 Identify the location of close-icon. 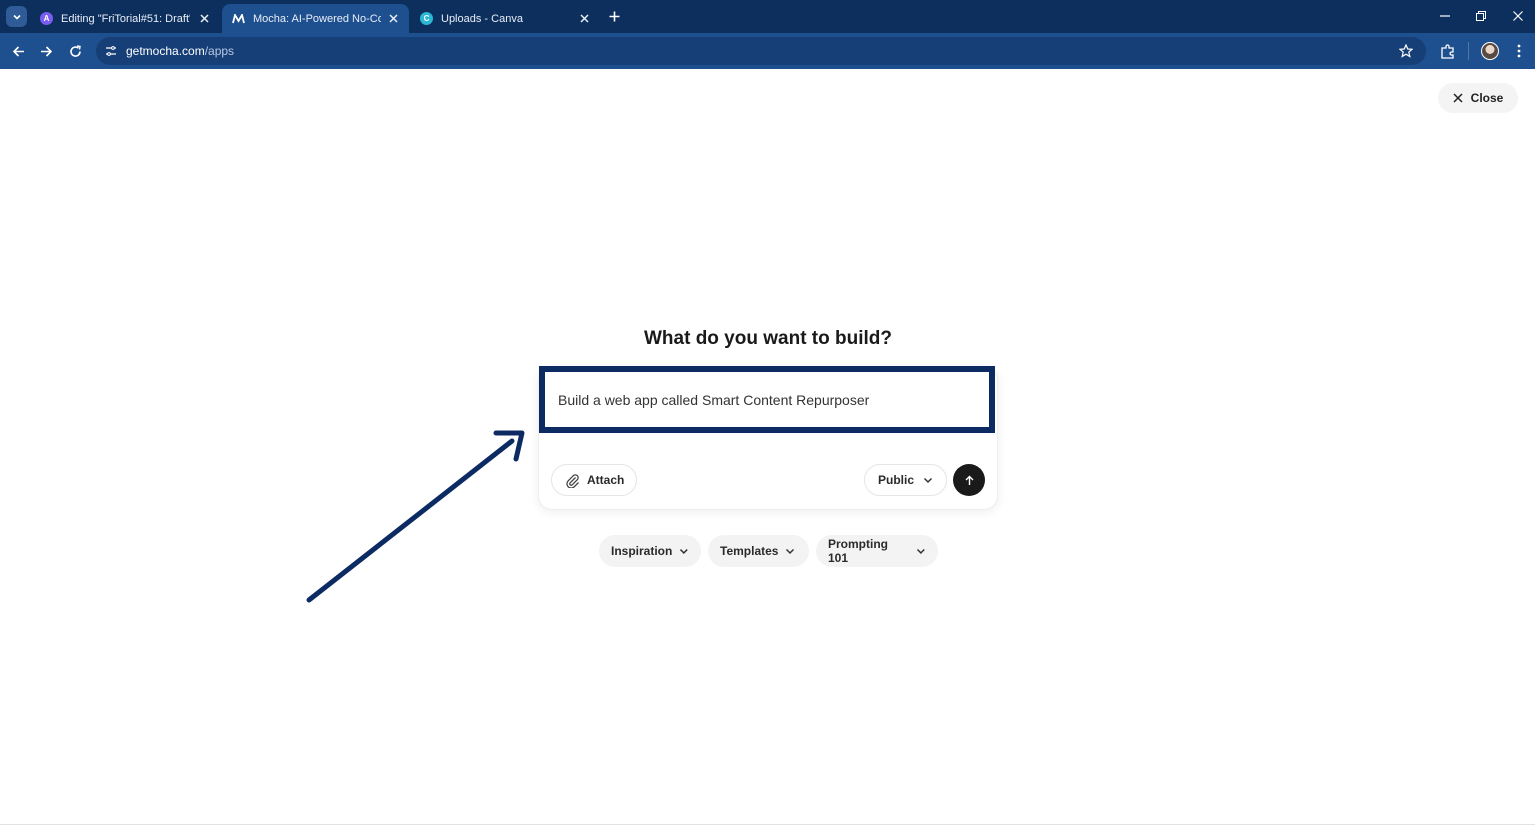
(1458, 98).